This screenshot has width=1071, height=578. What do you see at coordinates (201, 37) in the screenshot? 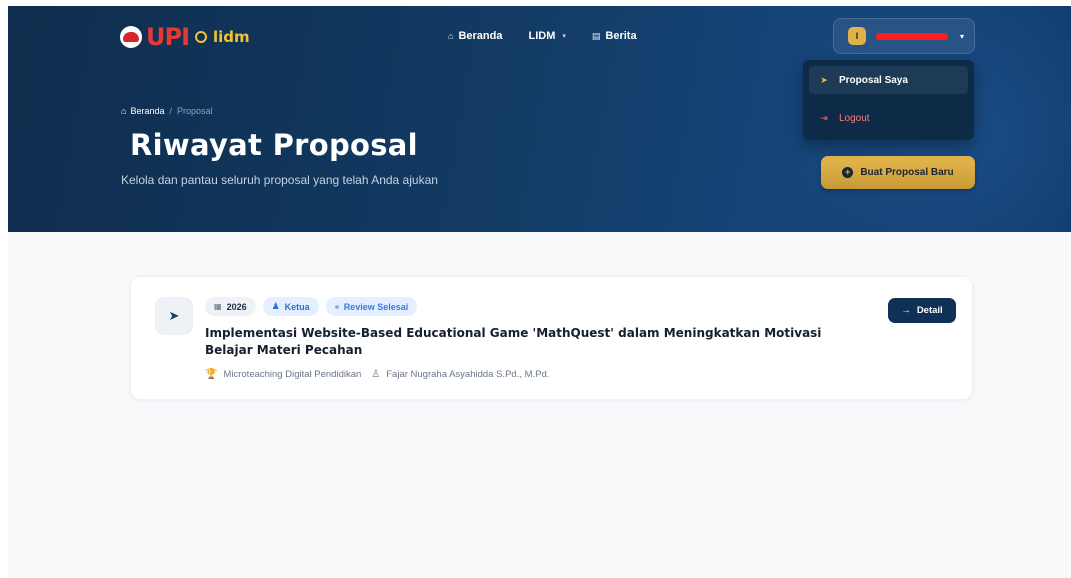
I see `bulb-icon` at bounding box center [201, 37].